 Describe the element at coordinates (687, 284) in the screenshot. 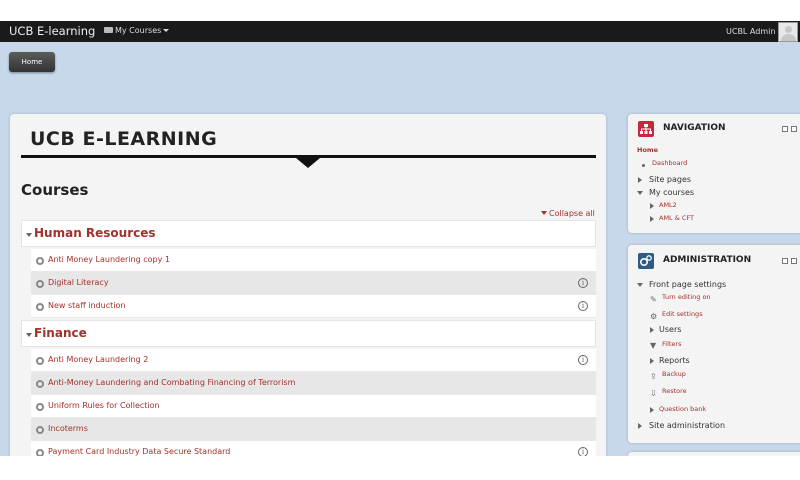

I see `admin-front-page-settings: Front page settings` at that location.